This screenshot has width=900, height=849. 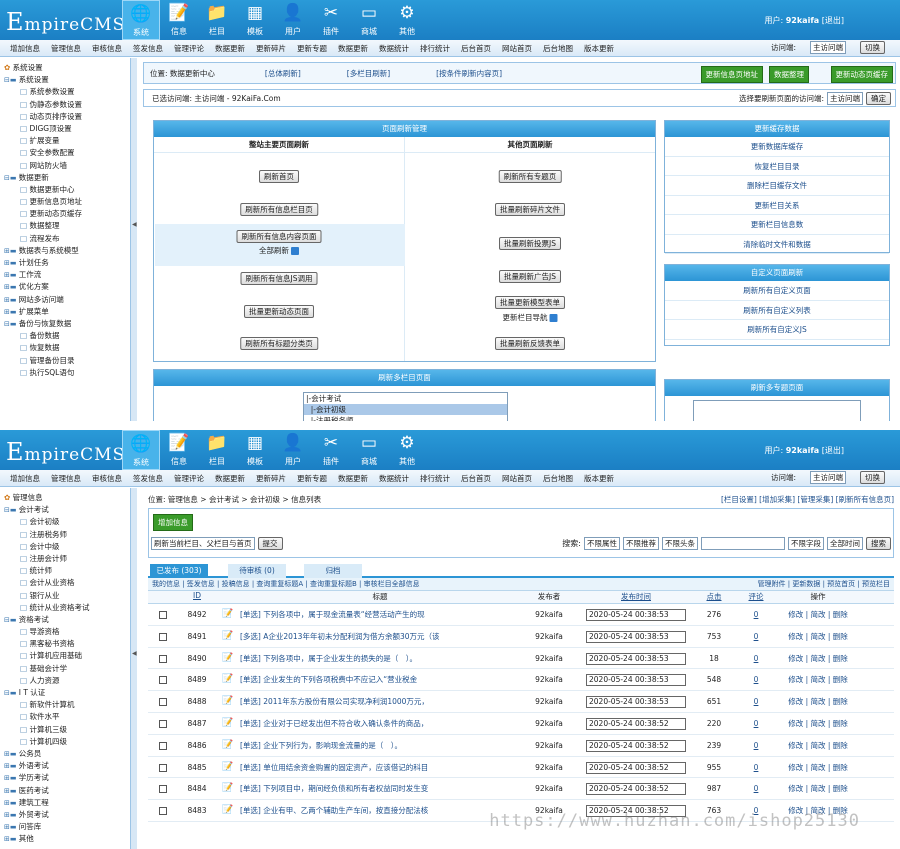 I want to click on nav-item-6: ▭ 商城, so click(x=369, y=450).